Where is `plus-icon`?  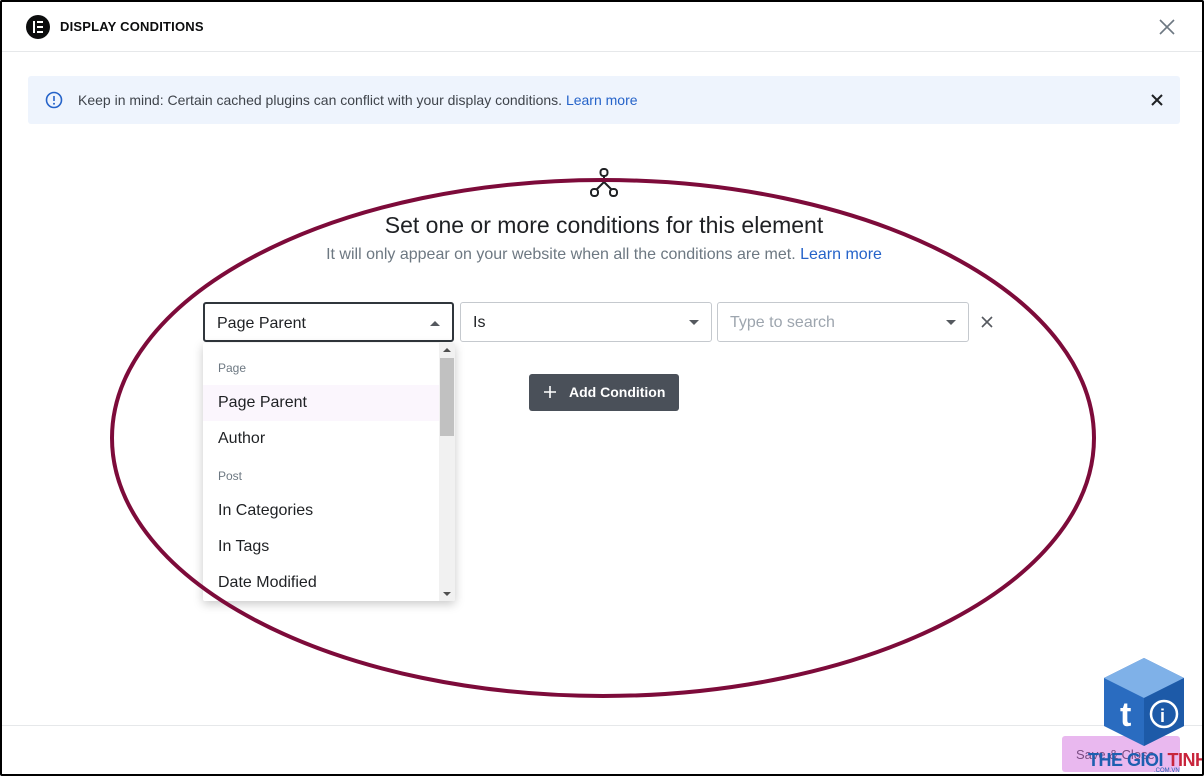
plus-icon is located at coordinates (550, 392).